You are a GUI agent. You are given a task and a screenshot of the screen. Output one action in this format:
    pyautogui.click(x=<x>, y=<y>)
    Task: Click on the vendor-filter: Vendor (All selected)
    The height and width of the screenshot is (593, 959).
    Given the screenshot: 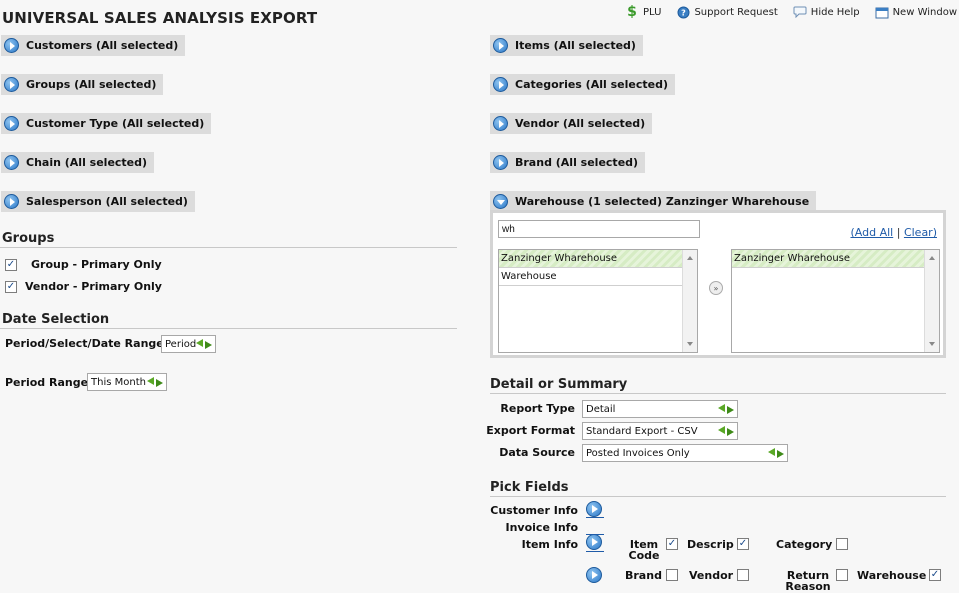 What is the action you would take?
    pyautogui.click(x=571, y=123)
    